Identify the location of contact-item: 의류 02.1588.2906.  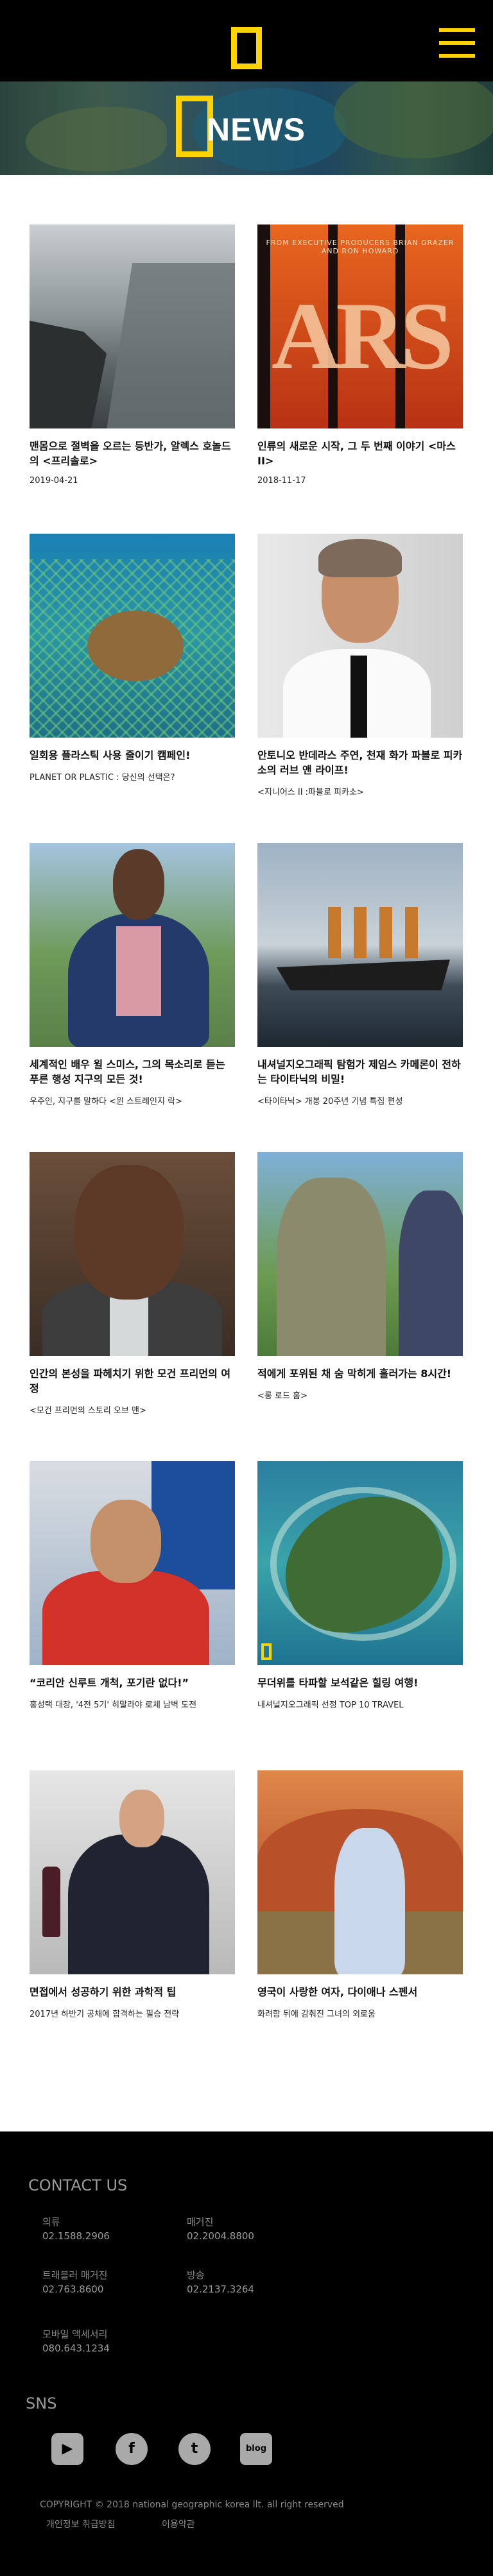
(76, 2229).